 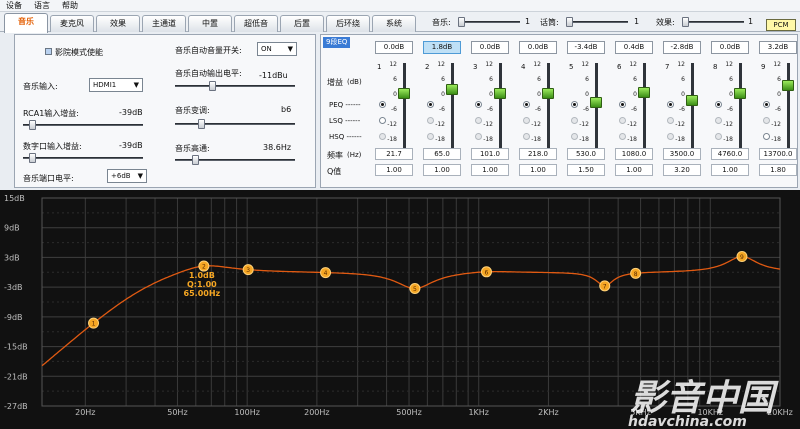 What do you see at coordinates (26, 23) in the screenshot?
I see `tab-music: 音乐` at bounding box center [26, 23].